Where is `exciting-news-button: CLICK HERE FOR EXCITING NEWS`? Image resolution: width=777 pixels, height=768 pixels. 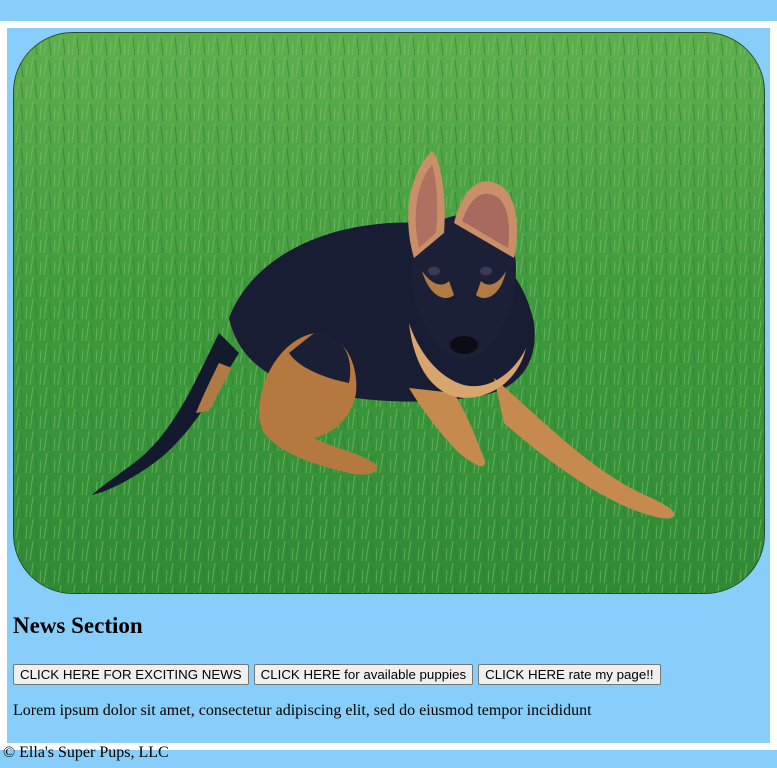 exciting-news-button: CLICK HERE FOR EXCITING NEWS is located at coordinates (131, 674).